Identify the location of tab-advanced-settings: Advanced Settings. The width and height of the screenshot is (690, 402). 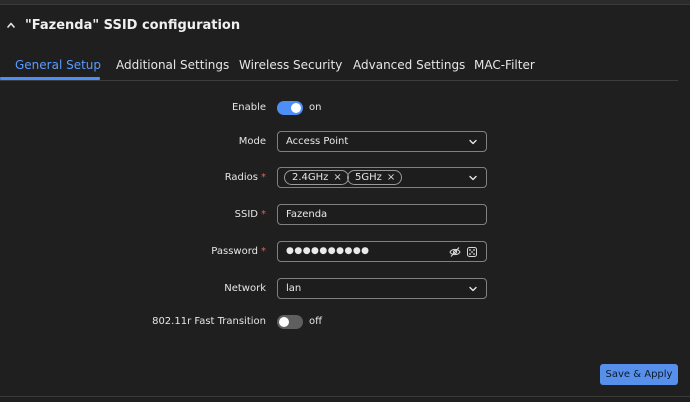
(409, 65).